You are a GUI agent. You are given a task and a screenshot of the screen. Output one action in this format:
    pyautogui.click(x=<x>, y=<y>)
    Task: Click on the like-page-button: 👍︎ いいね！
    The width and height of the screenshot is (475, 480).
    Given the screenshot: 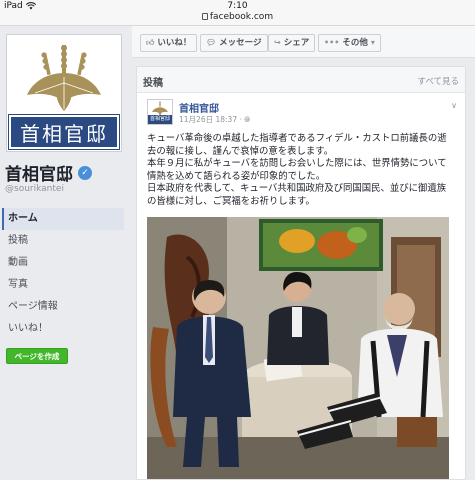 What is the action you would take?
    pyautogui.click(x=169, y=43)
    